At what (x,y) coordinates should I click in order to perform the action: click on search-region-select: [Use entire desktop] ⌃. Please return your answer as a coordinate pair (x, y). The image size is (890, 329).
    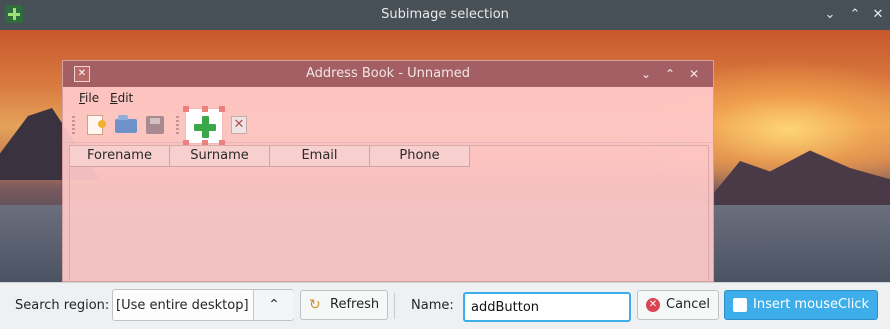
    Looking at the image, I should click on (203, 305).